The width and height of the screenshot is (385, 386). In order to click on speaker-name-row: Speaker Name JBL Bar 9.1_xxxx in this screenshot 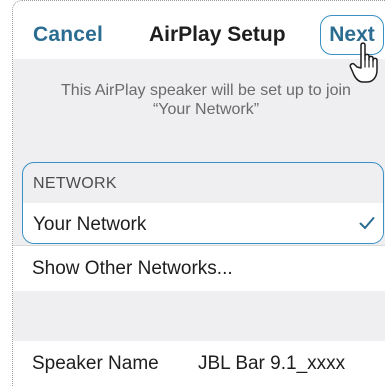, I will do `click(199, 363)`.